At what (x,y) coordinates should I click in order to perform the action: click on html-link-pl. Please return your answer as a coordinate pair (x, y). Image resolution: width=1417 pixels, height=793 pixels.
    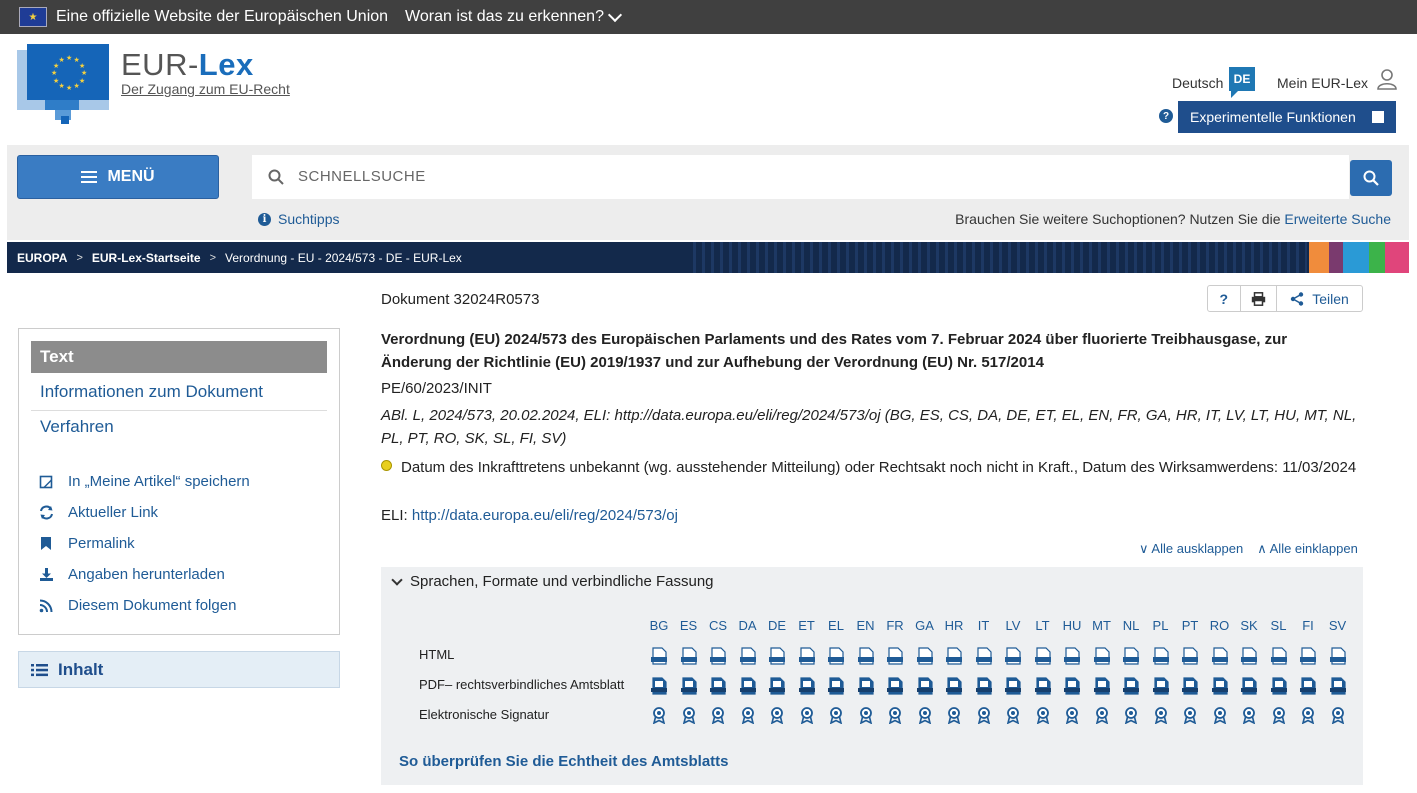
    Looking at the image, I should click on (1161, 656).